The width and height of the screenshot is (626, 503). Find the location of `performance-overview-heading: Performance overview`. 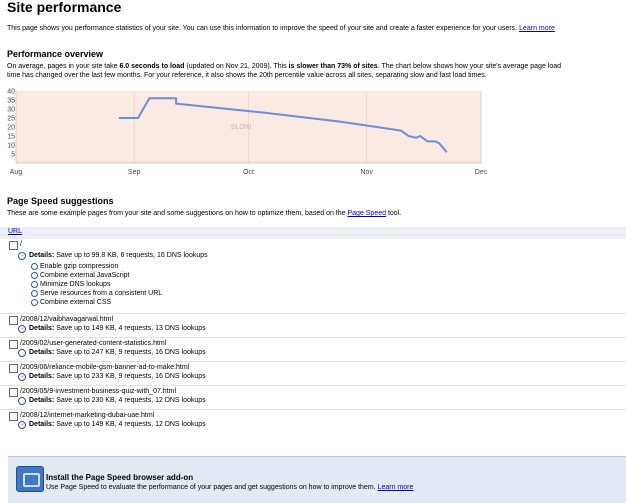

performance-overview-heading: Performance overview is located at coordinates (55, 54).